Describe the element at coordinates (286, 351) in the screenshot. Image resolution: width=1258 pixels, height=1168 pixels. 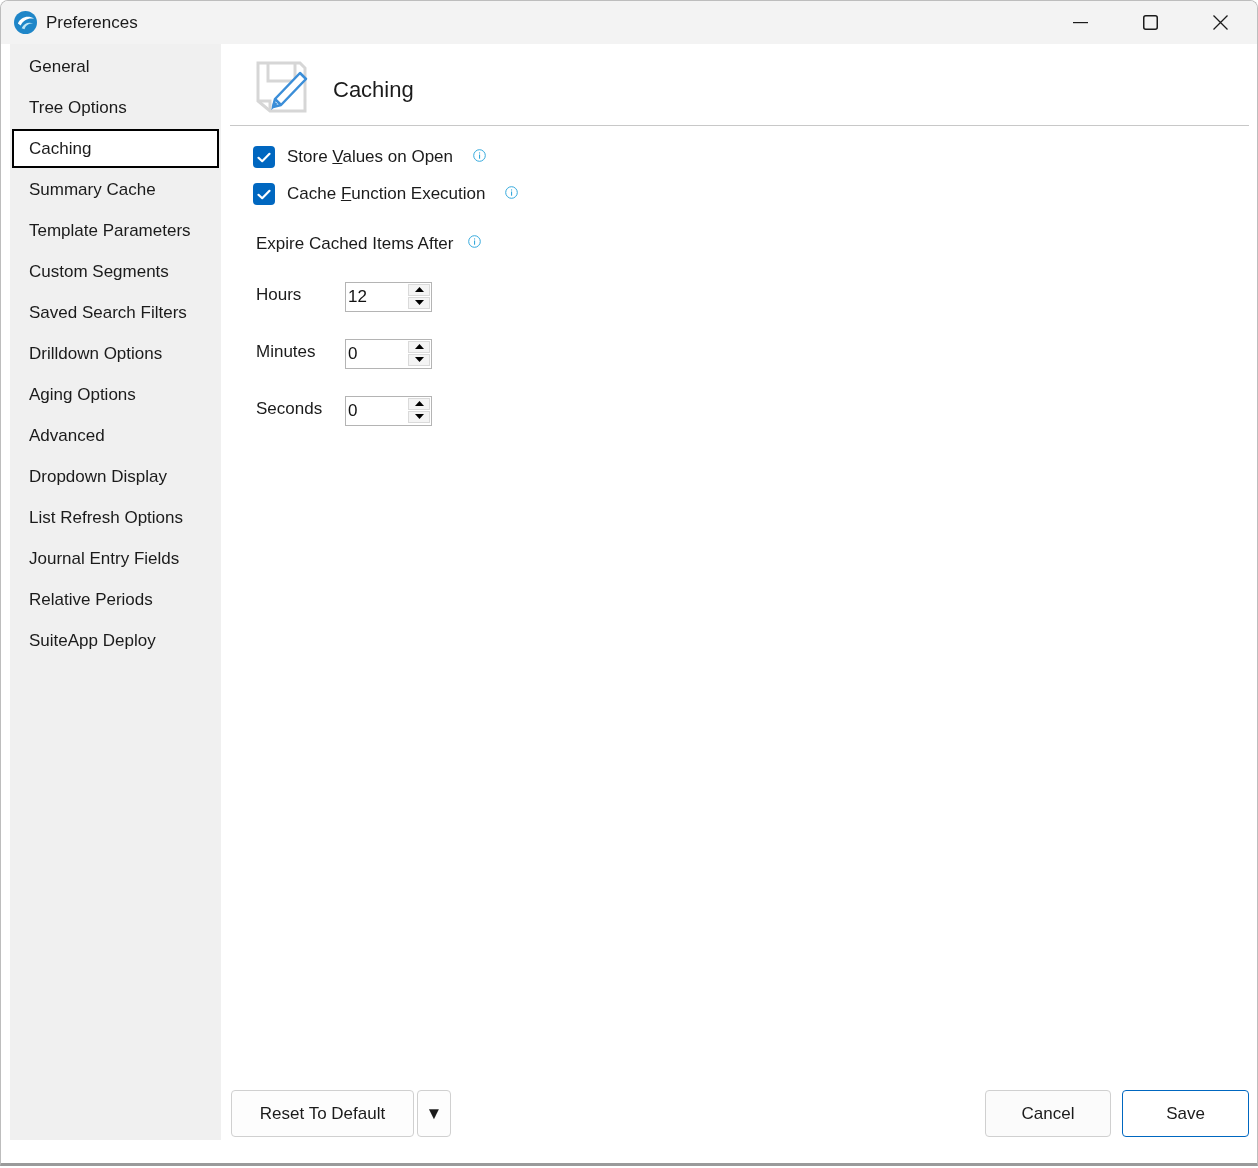
I see `field-label: Minutes` at that location.